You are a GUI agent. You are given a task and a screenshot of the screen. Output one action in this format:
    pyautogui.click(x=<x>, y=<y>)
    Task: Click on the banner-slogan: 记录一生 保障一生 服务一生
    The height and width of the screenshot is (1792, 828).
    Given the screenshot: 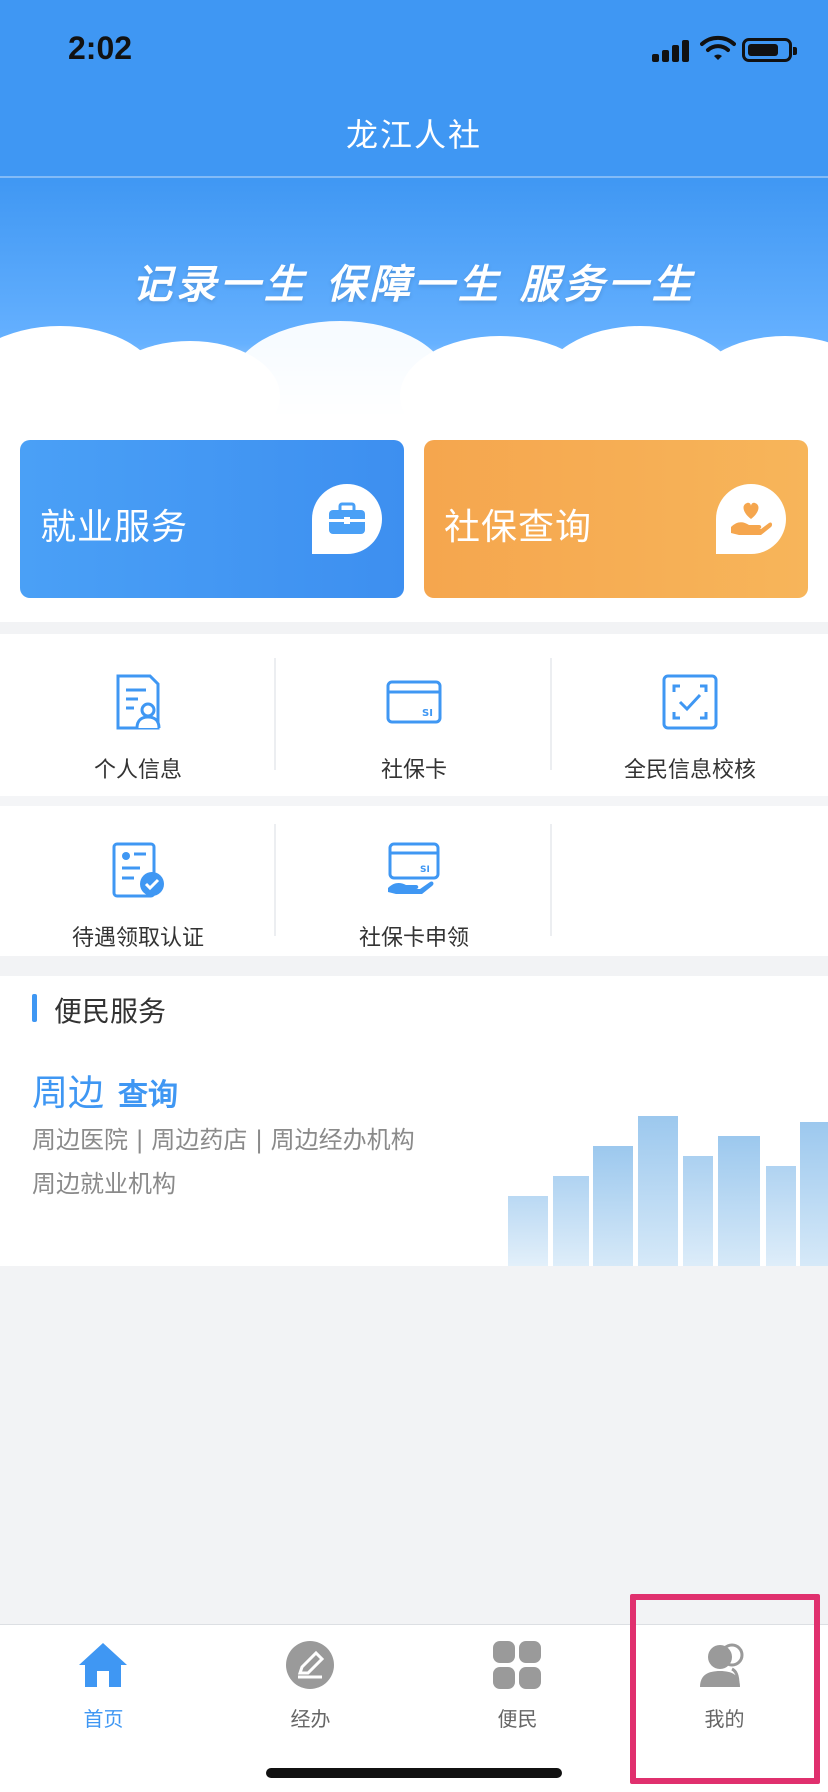 What is the action you would take?
    pyautogui.click(x=414, y=285)
    